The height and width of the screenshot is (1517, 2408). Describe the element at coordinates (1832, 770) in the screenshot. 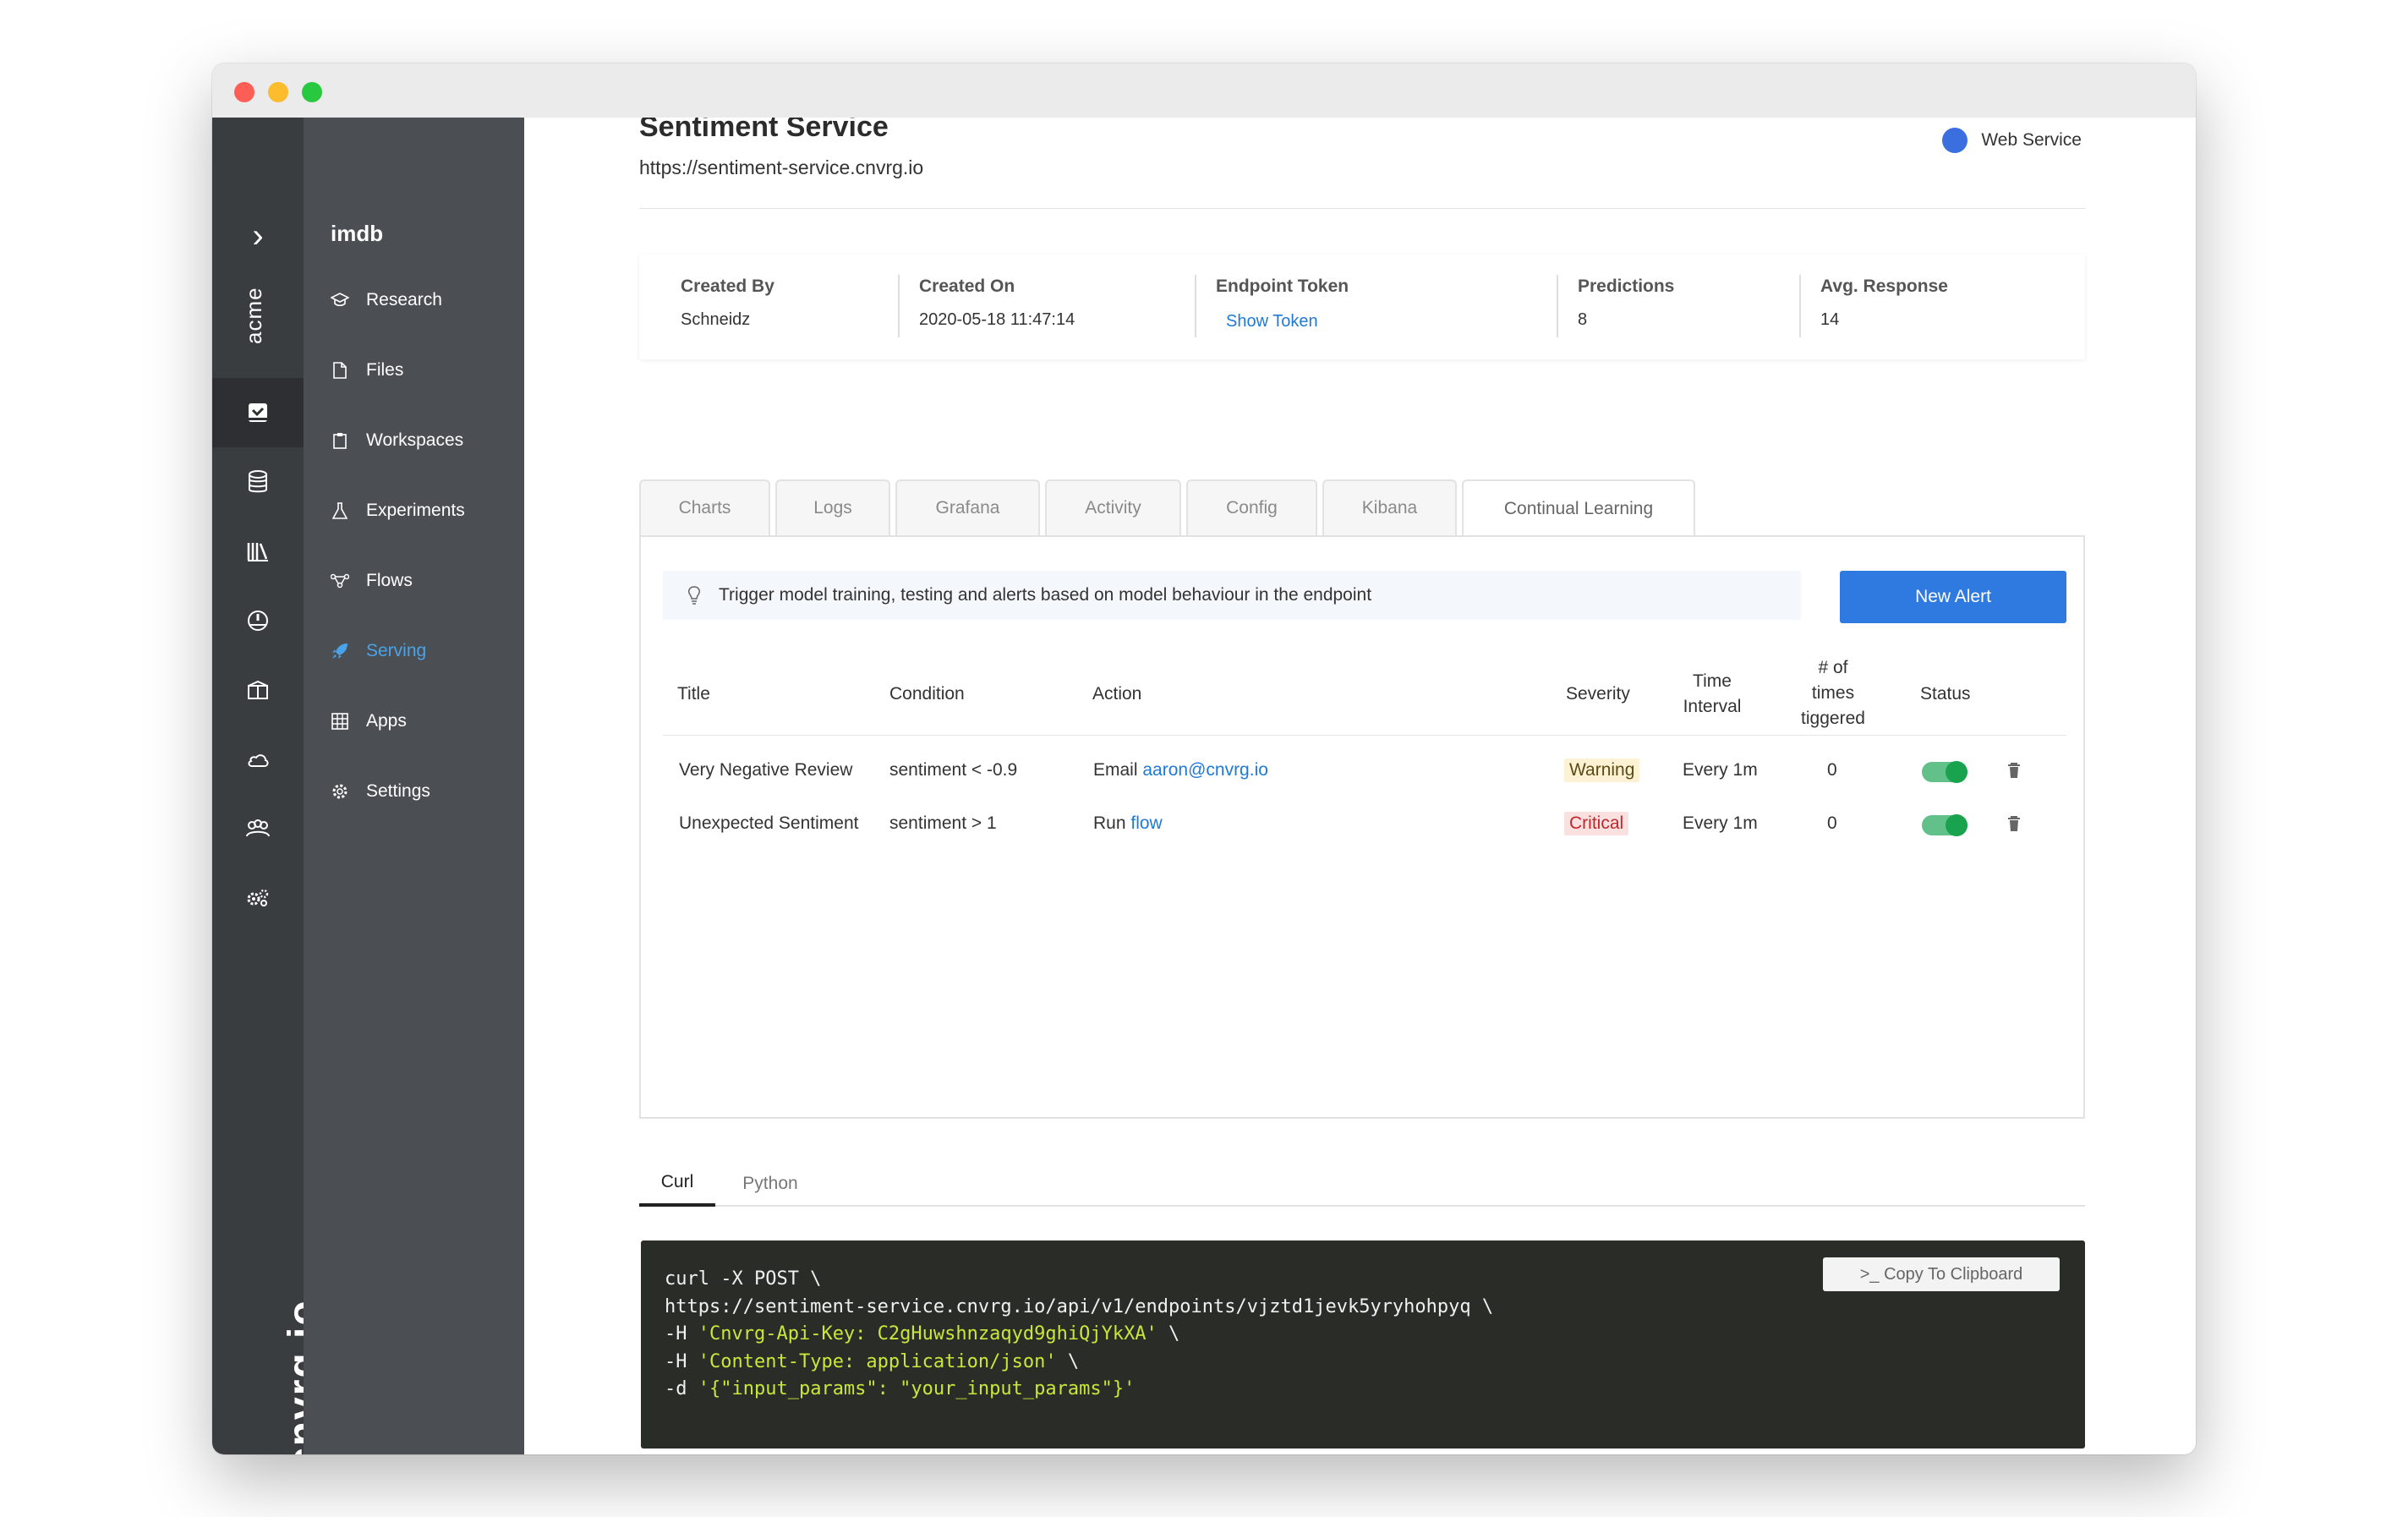

I see `alert-triggered-count: 0` at that location.